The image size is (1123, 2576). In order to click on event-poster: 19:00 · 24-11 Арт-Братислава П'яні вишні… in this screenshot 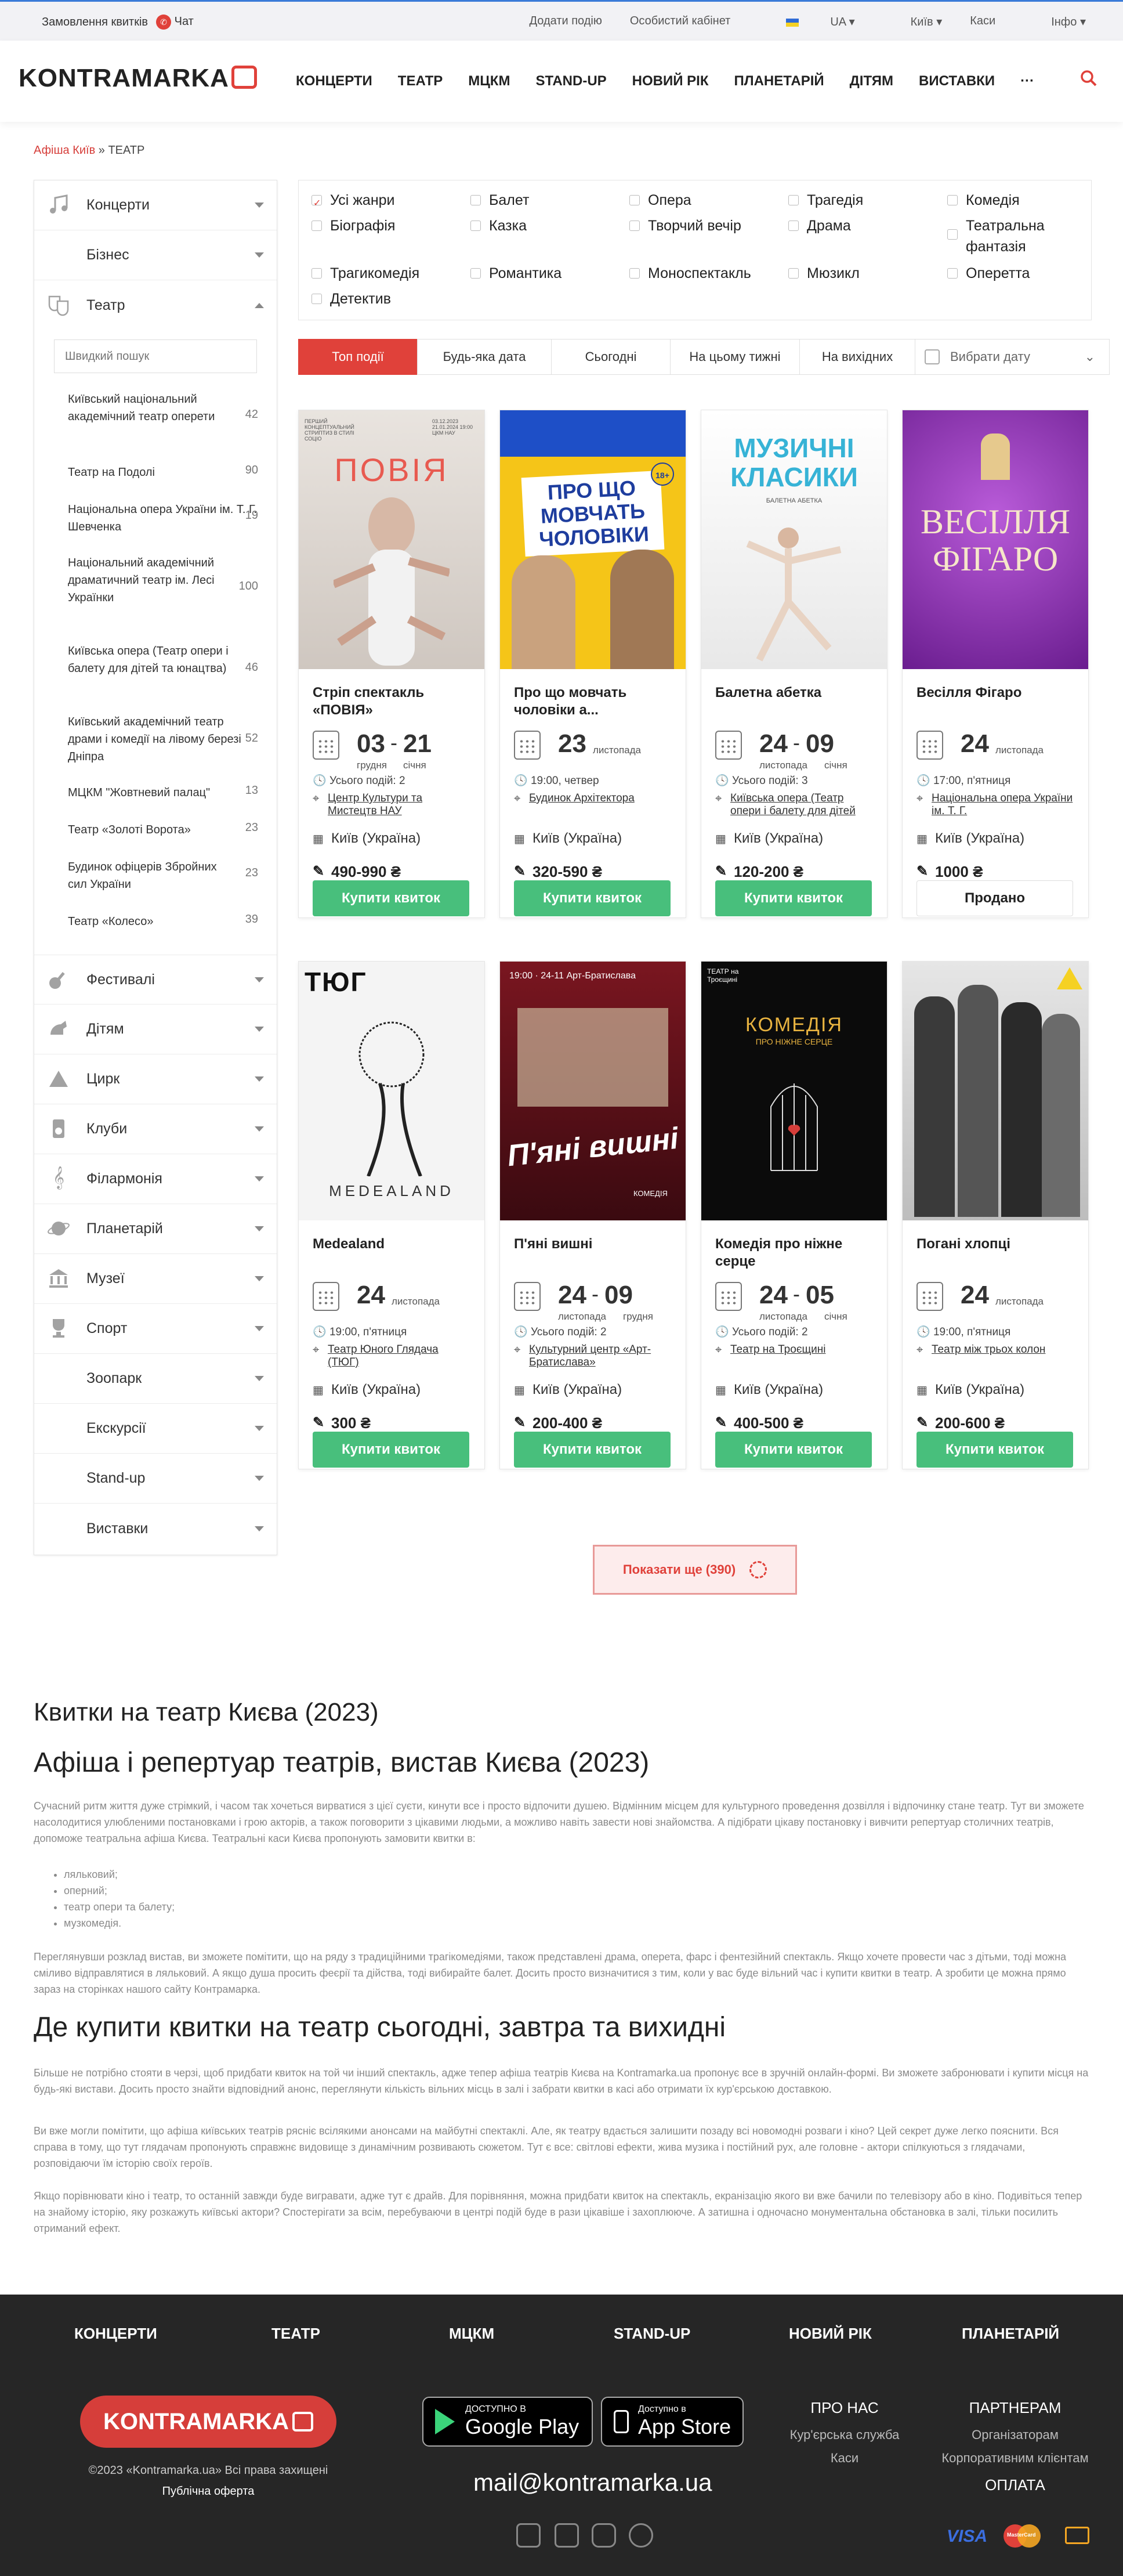, I will do `click(593, 1091)`.